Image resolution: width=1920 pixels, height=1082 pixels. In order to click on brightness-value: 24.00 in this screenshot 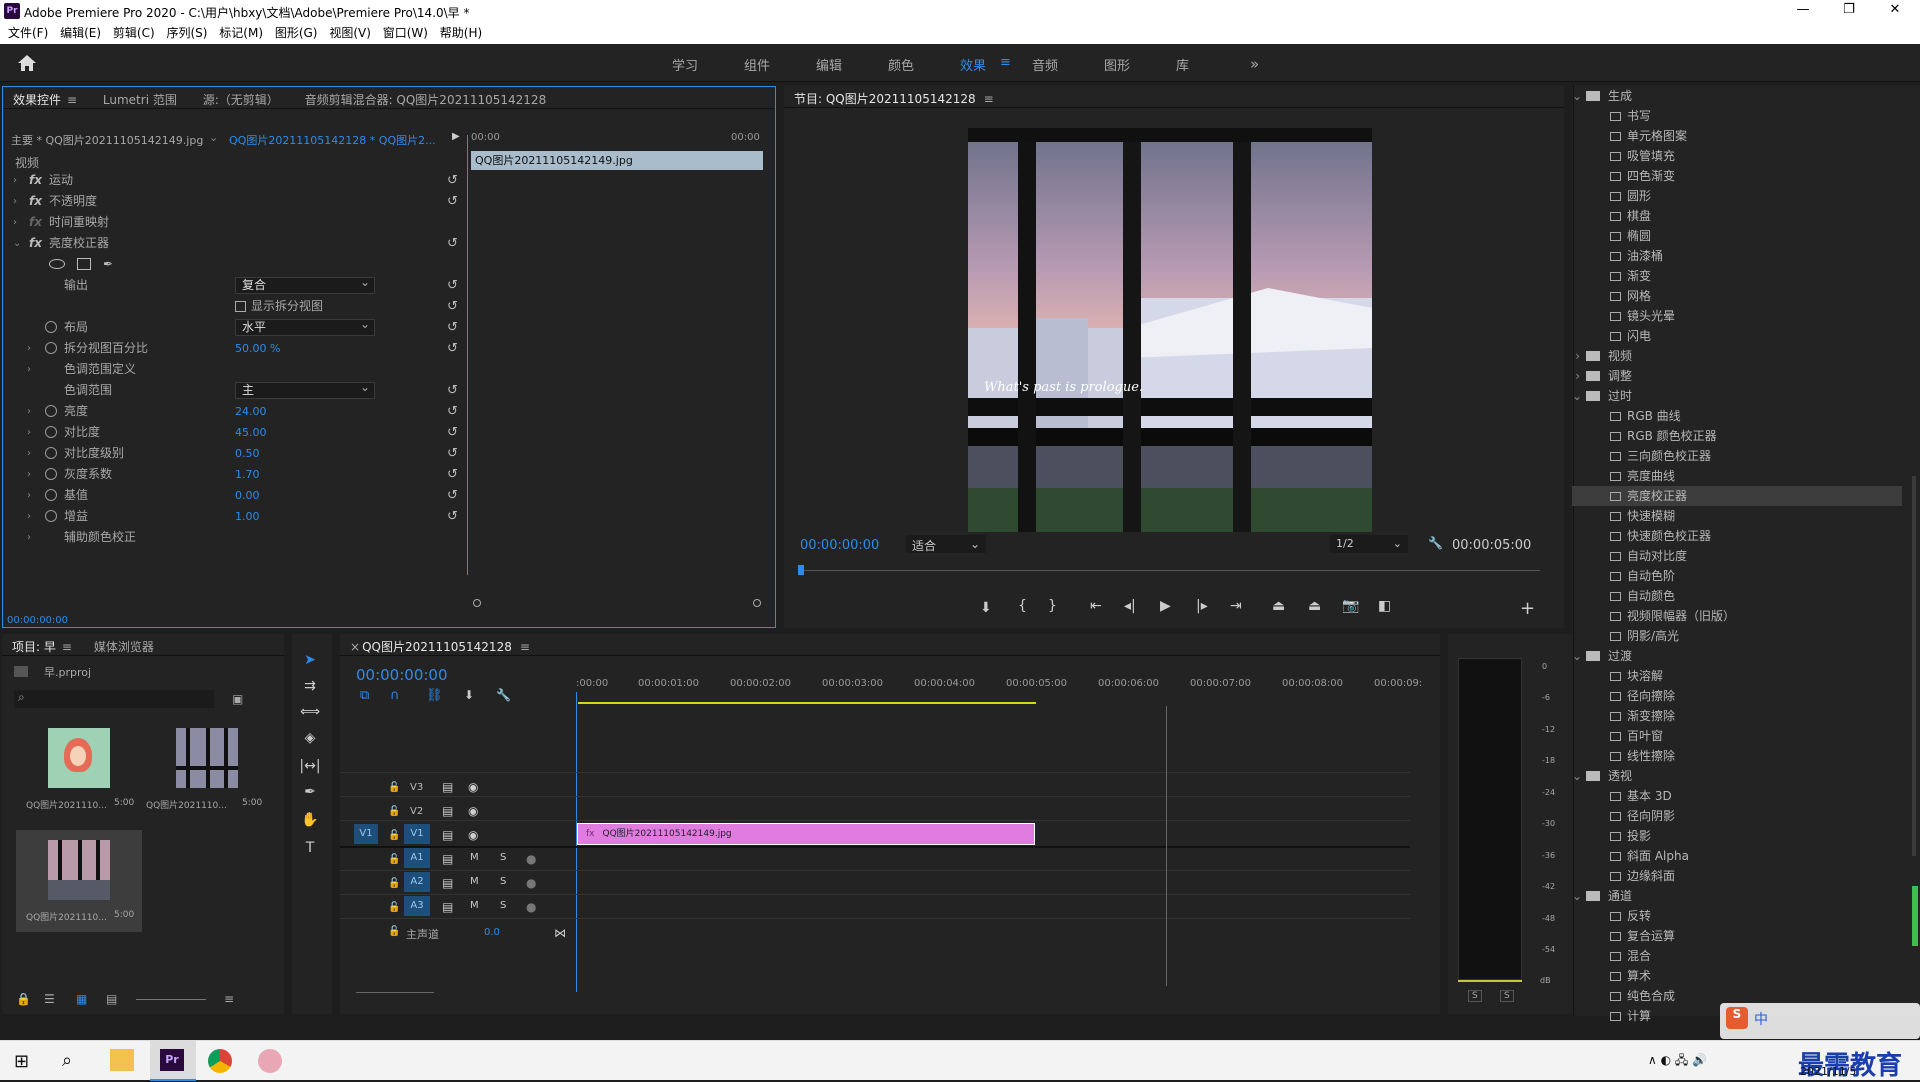, I will do `click(251, 411)`.